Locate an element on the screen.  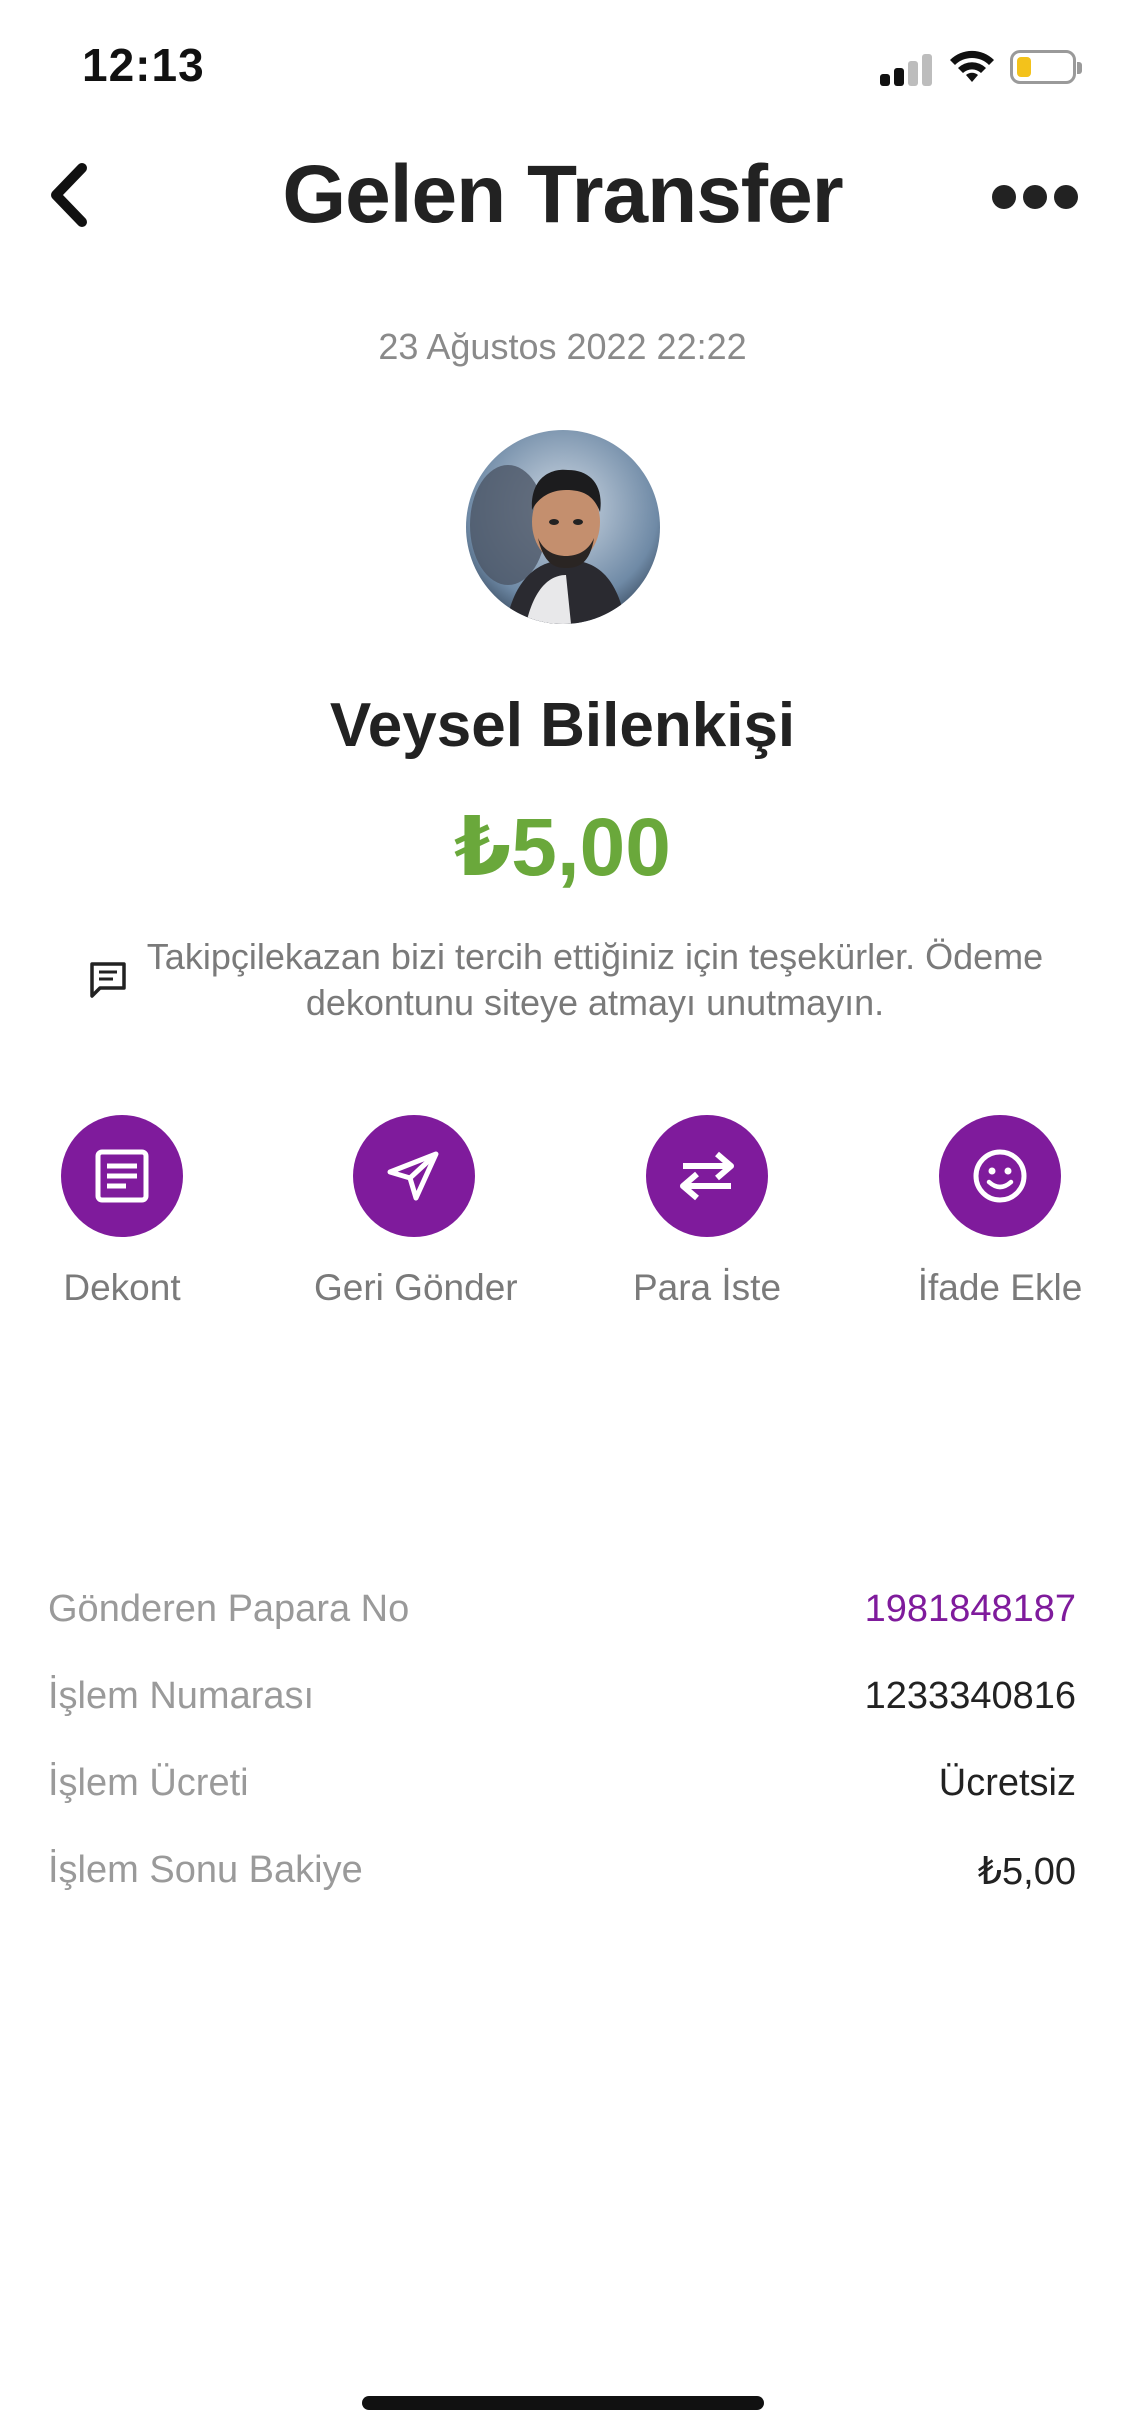
request-money-label: Para İste is located at coordinates (707, 1287).